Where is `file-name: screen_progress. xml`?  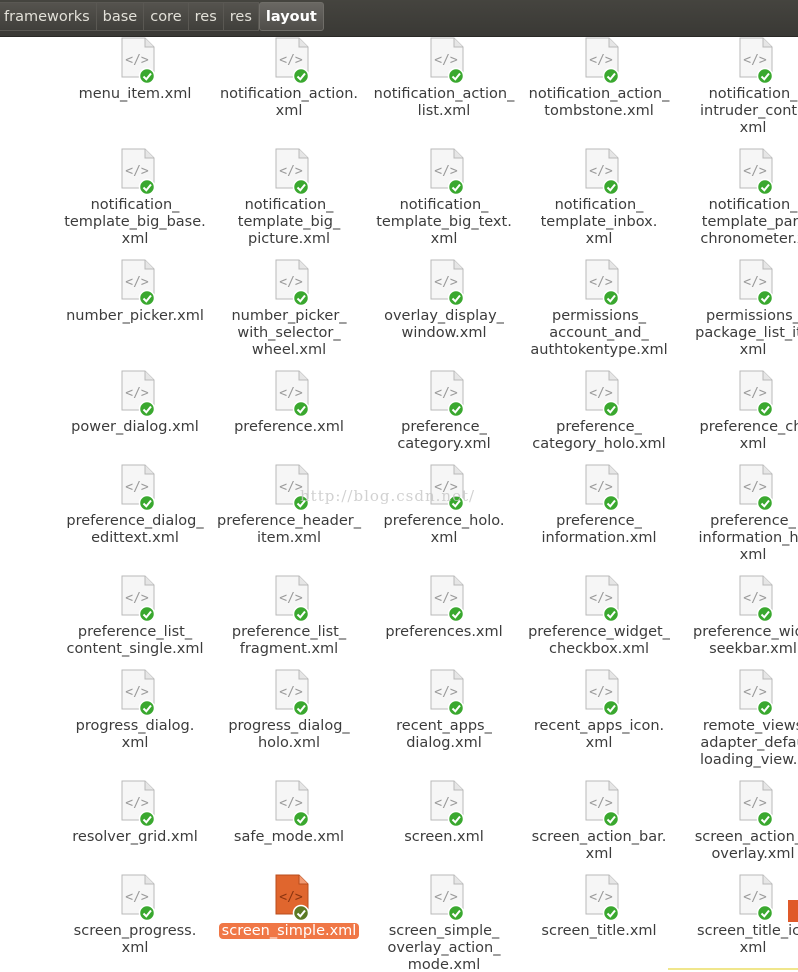 file-name: screen_progress. xml is located at coordinates (135, 939).